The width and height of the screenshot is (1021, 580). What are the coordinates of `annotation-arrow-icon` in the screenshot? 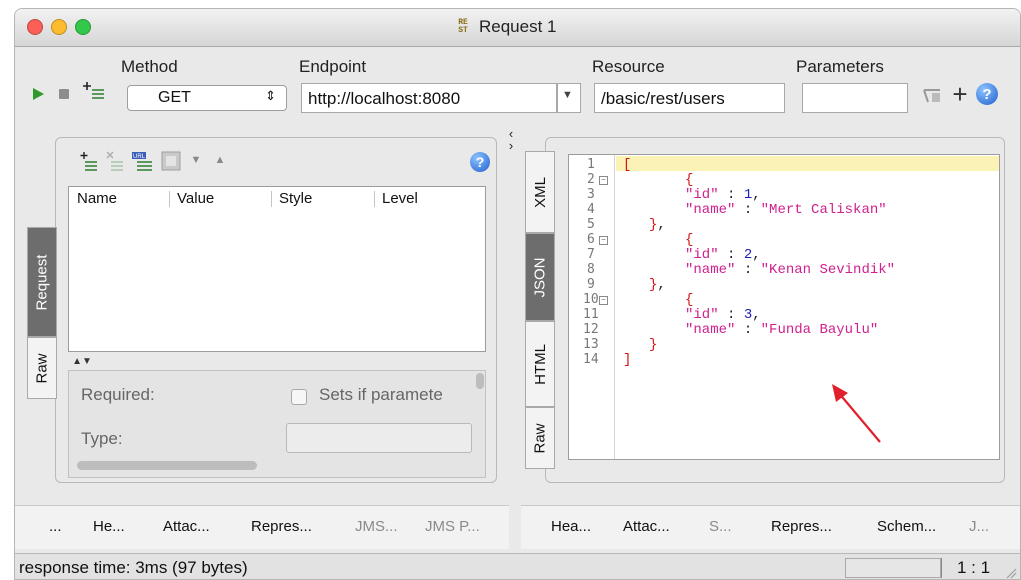 It's located at (856, 413).